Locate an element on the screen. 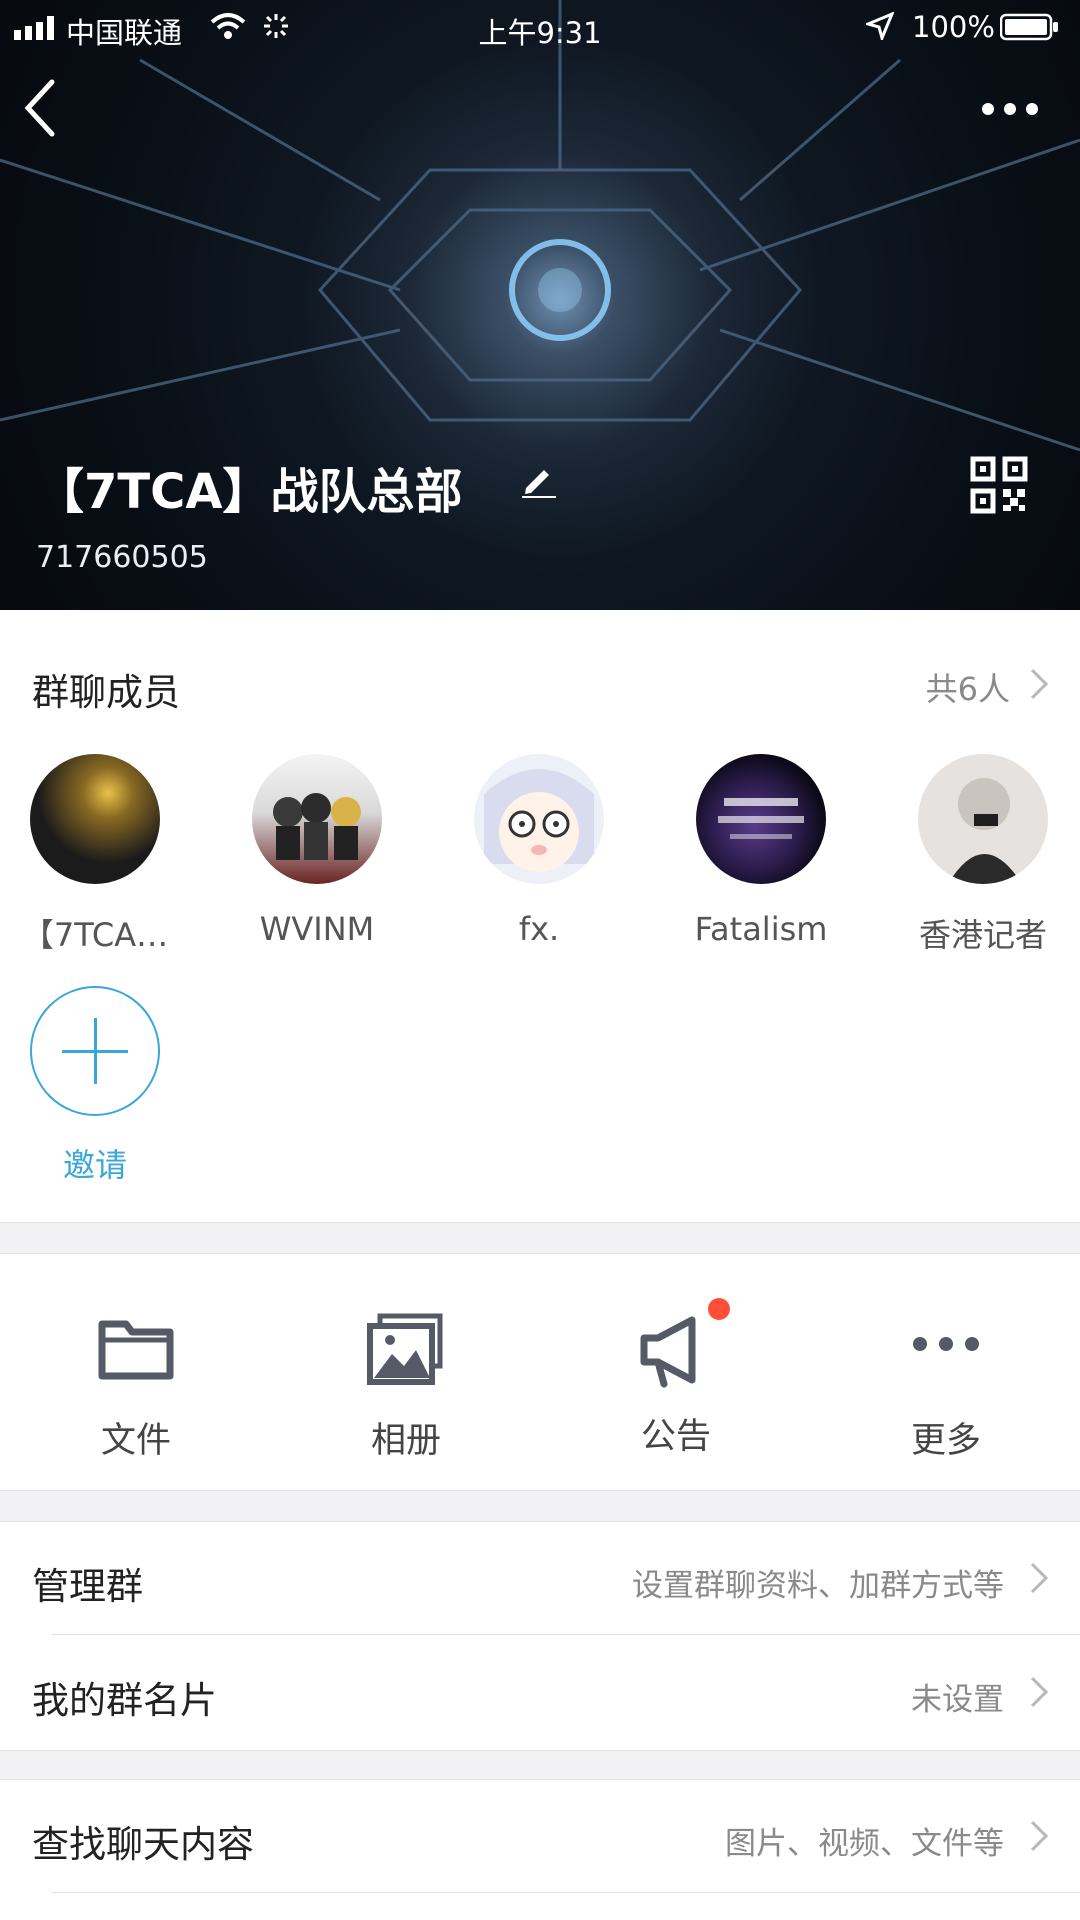  members-section-title: 群聊成员 is located at coordinates (106, 692).